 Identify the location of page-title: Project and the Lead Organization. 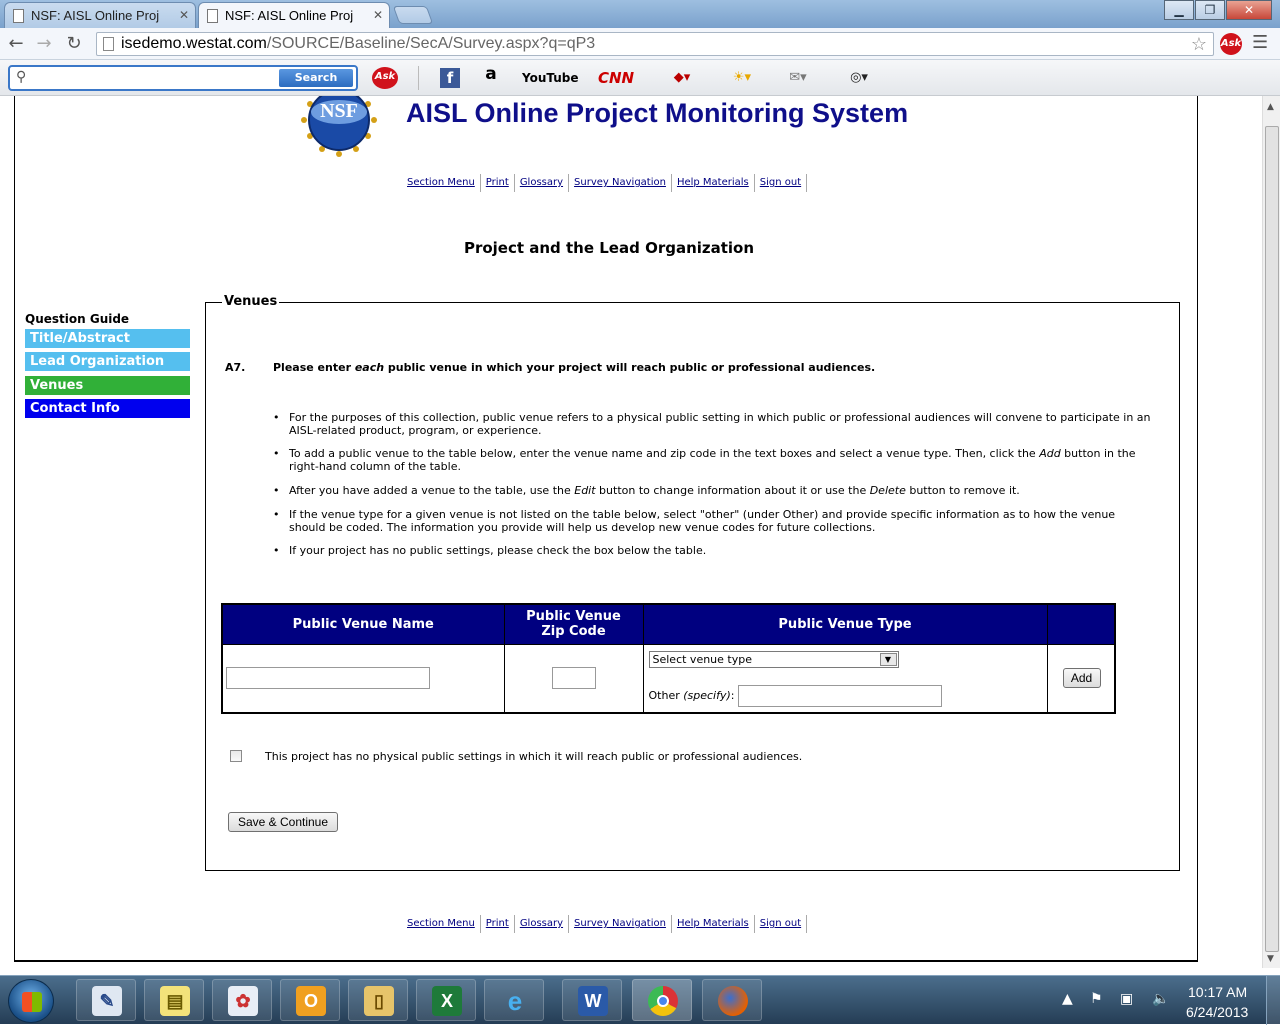
(609, 248).